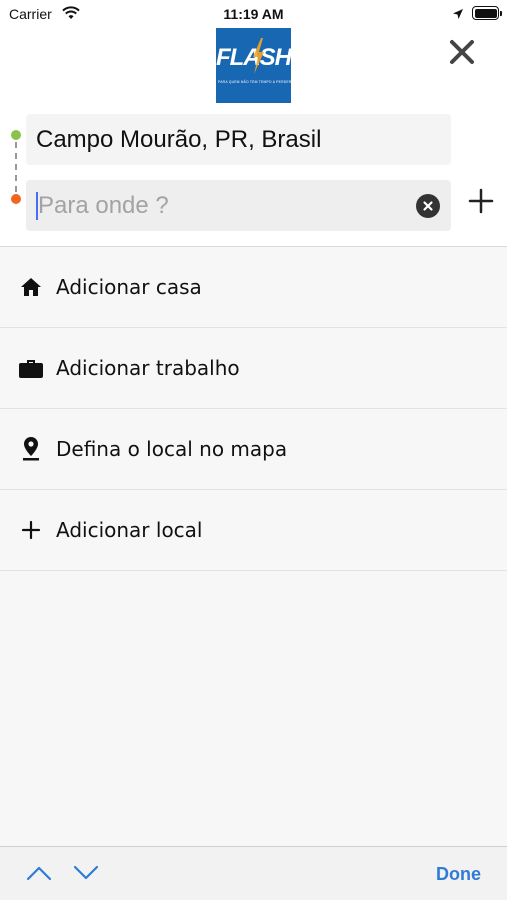 The height and width of the screenshot is (900, 507). Describe the element at coordinates (31, 287) in the screenshot. I see `home-icon` at that location.